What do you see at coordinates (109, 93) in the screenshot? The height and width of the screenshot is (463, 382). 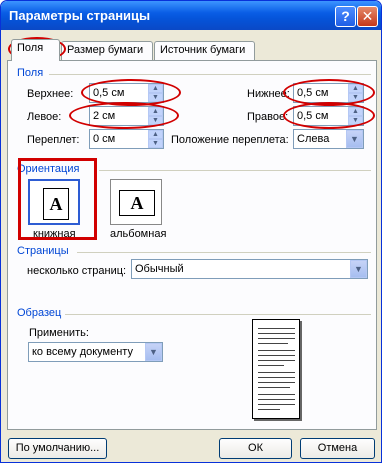 I see `top-margin-value: 0,5 см` at bounding box center [109, 93].